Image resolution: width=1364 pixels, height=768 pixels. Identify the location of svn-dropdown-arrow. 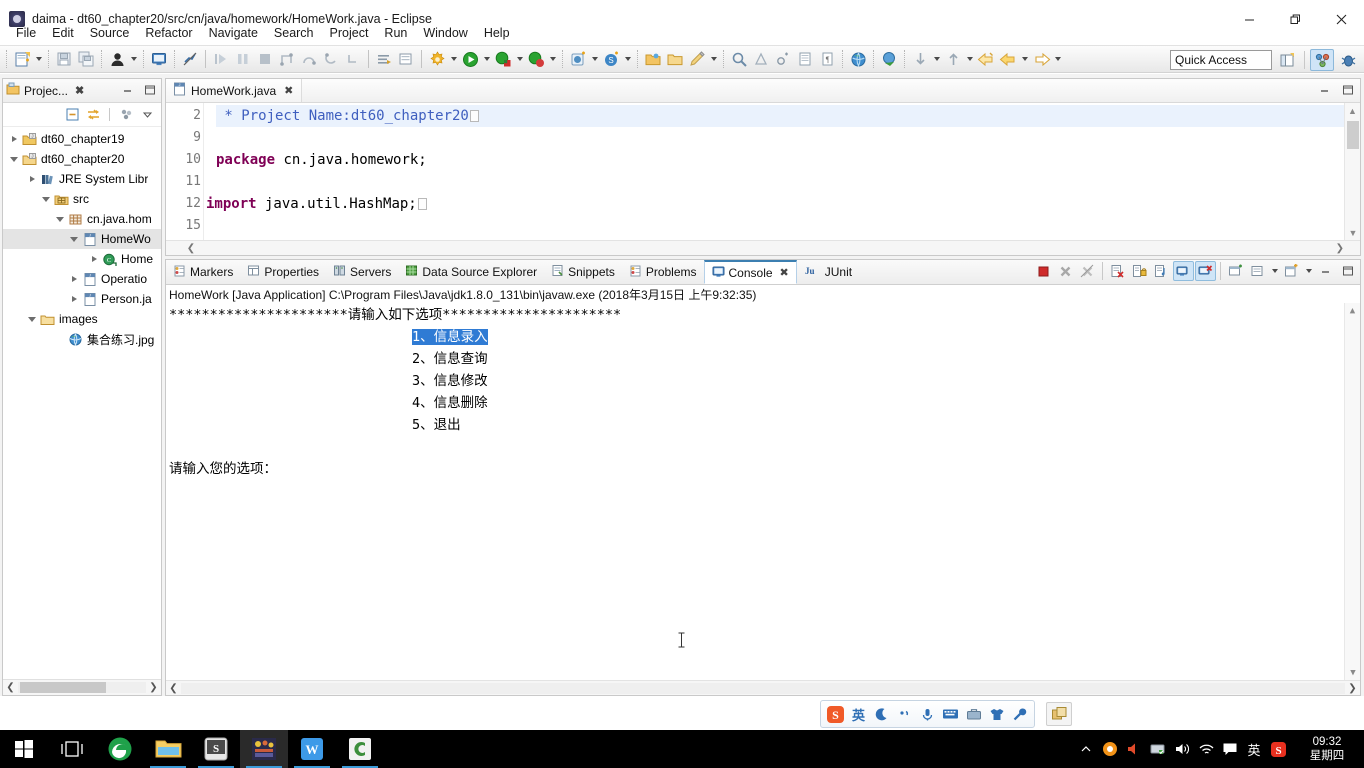
(627, 59).